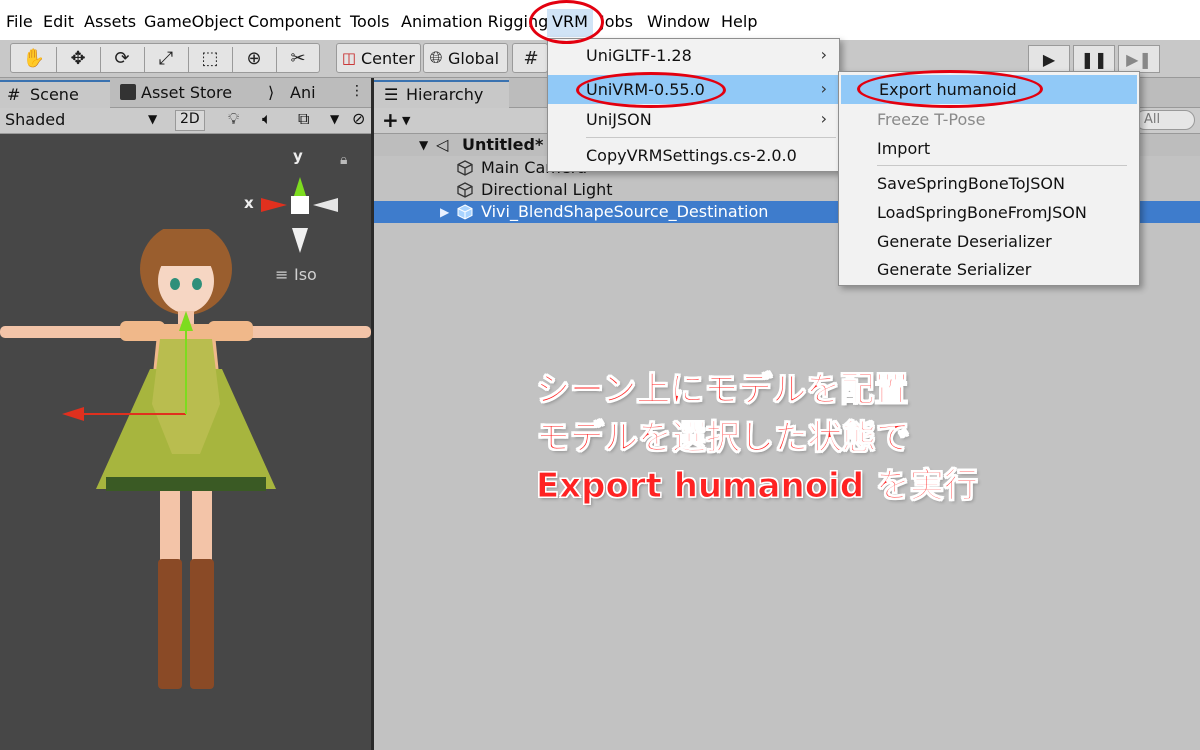 The height and width of the screenshot is (750, 1200). Describe the element at coordinates (423, 145) in the screenshot. I see `expand-arrow-icon: ▼` at that location.